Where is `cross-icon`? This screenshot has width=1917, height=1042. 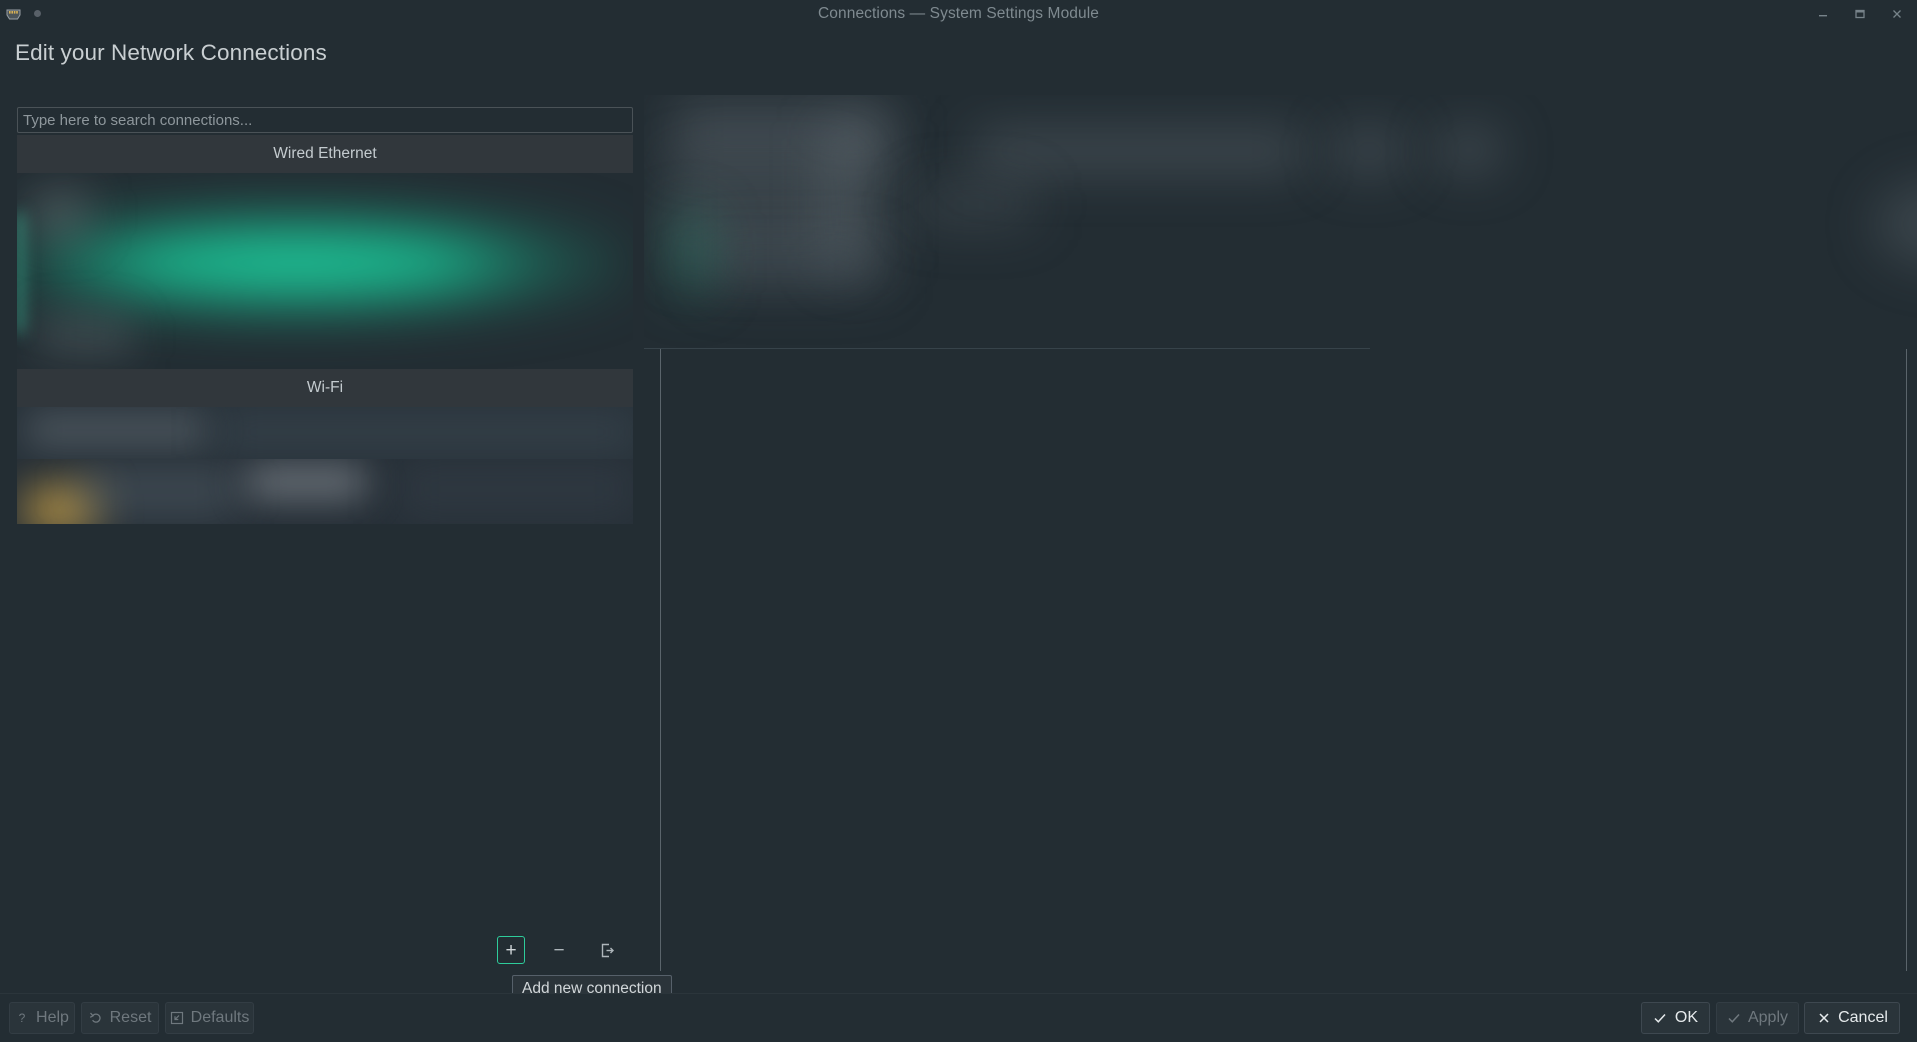
cross-icon is located at coordinates (1823, 1018).